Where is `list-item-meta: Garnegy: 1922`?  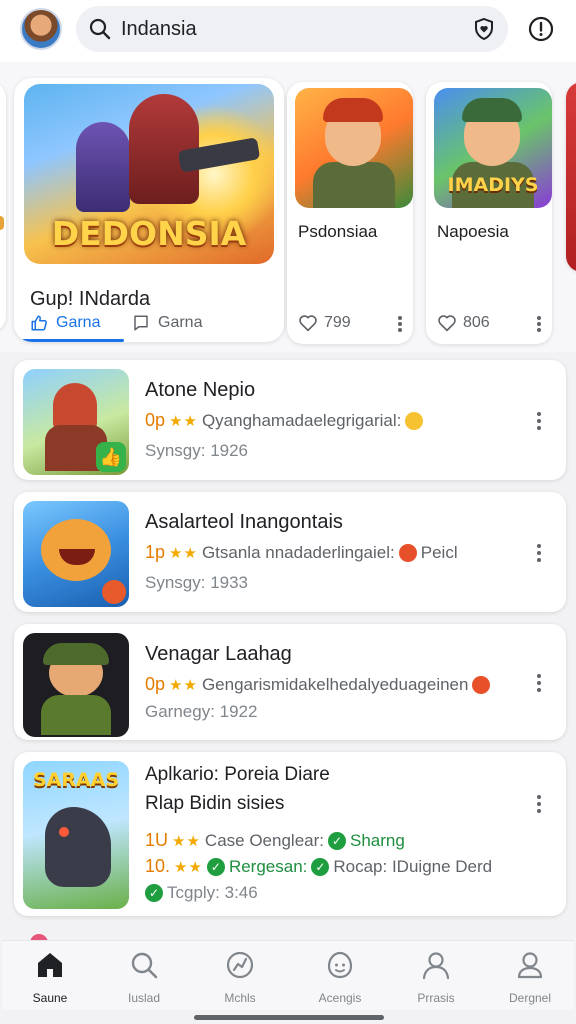
list-item-meta: Garnegy: 1922 is located at coordinates (201, 711).